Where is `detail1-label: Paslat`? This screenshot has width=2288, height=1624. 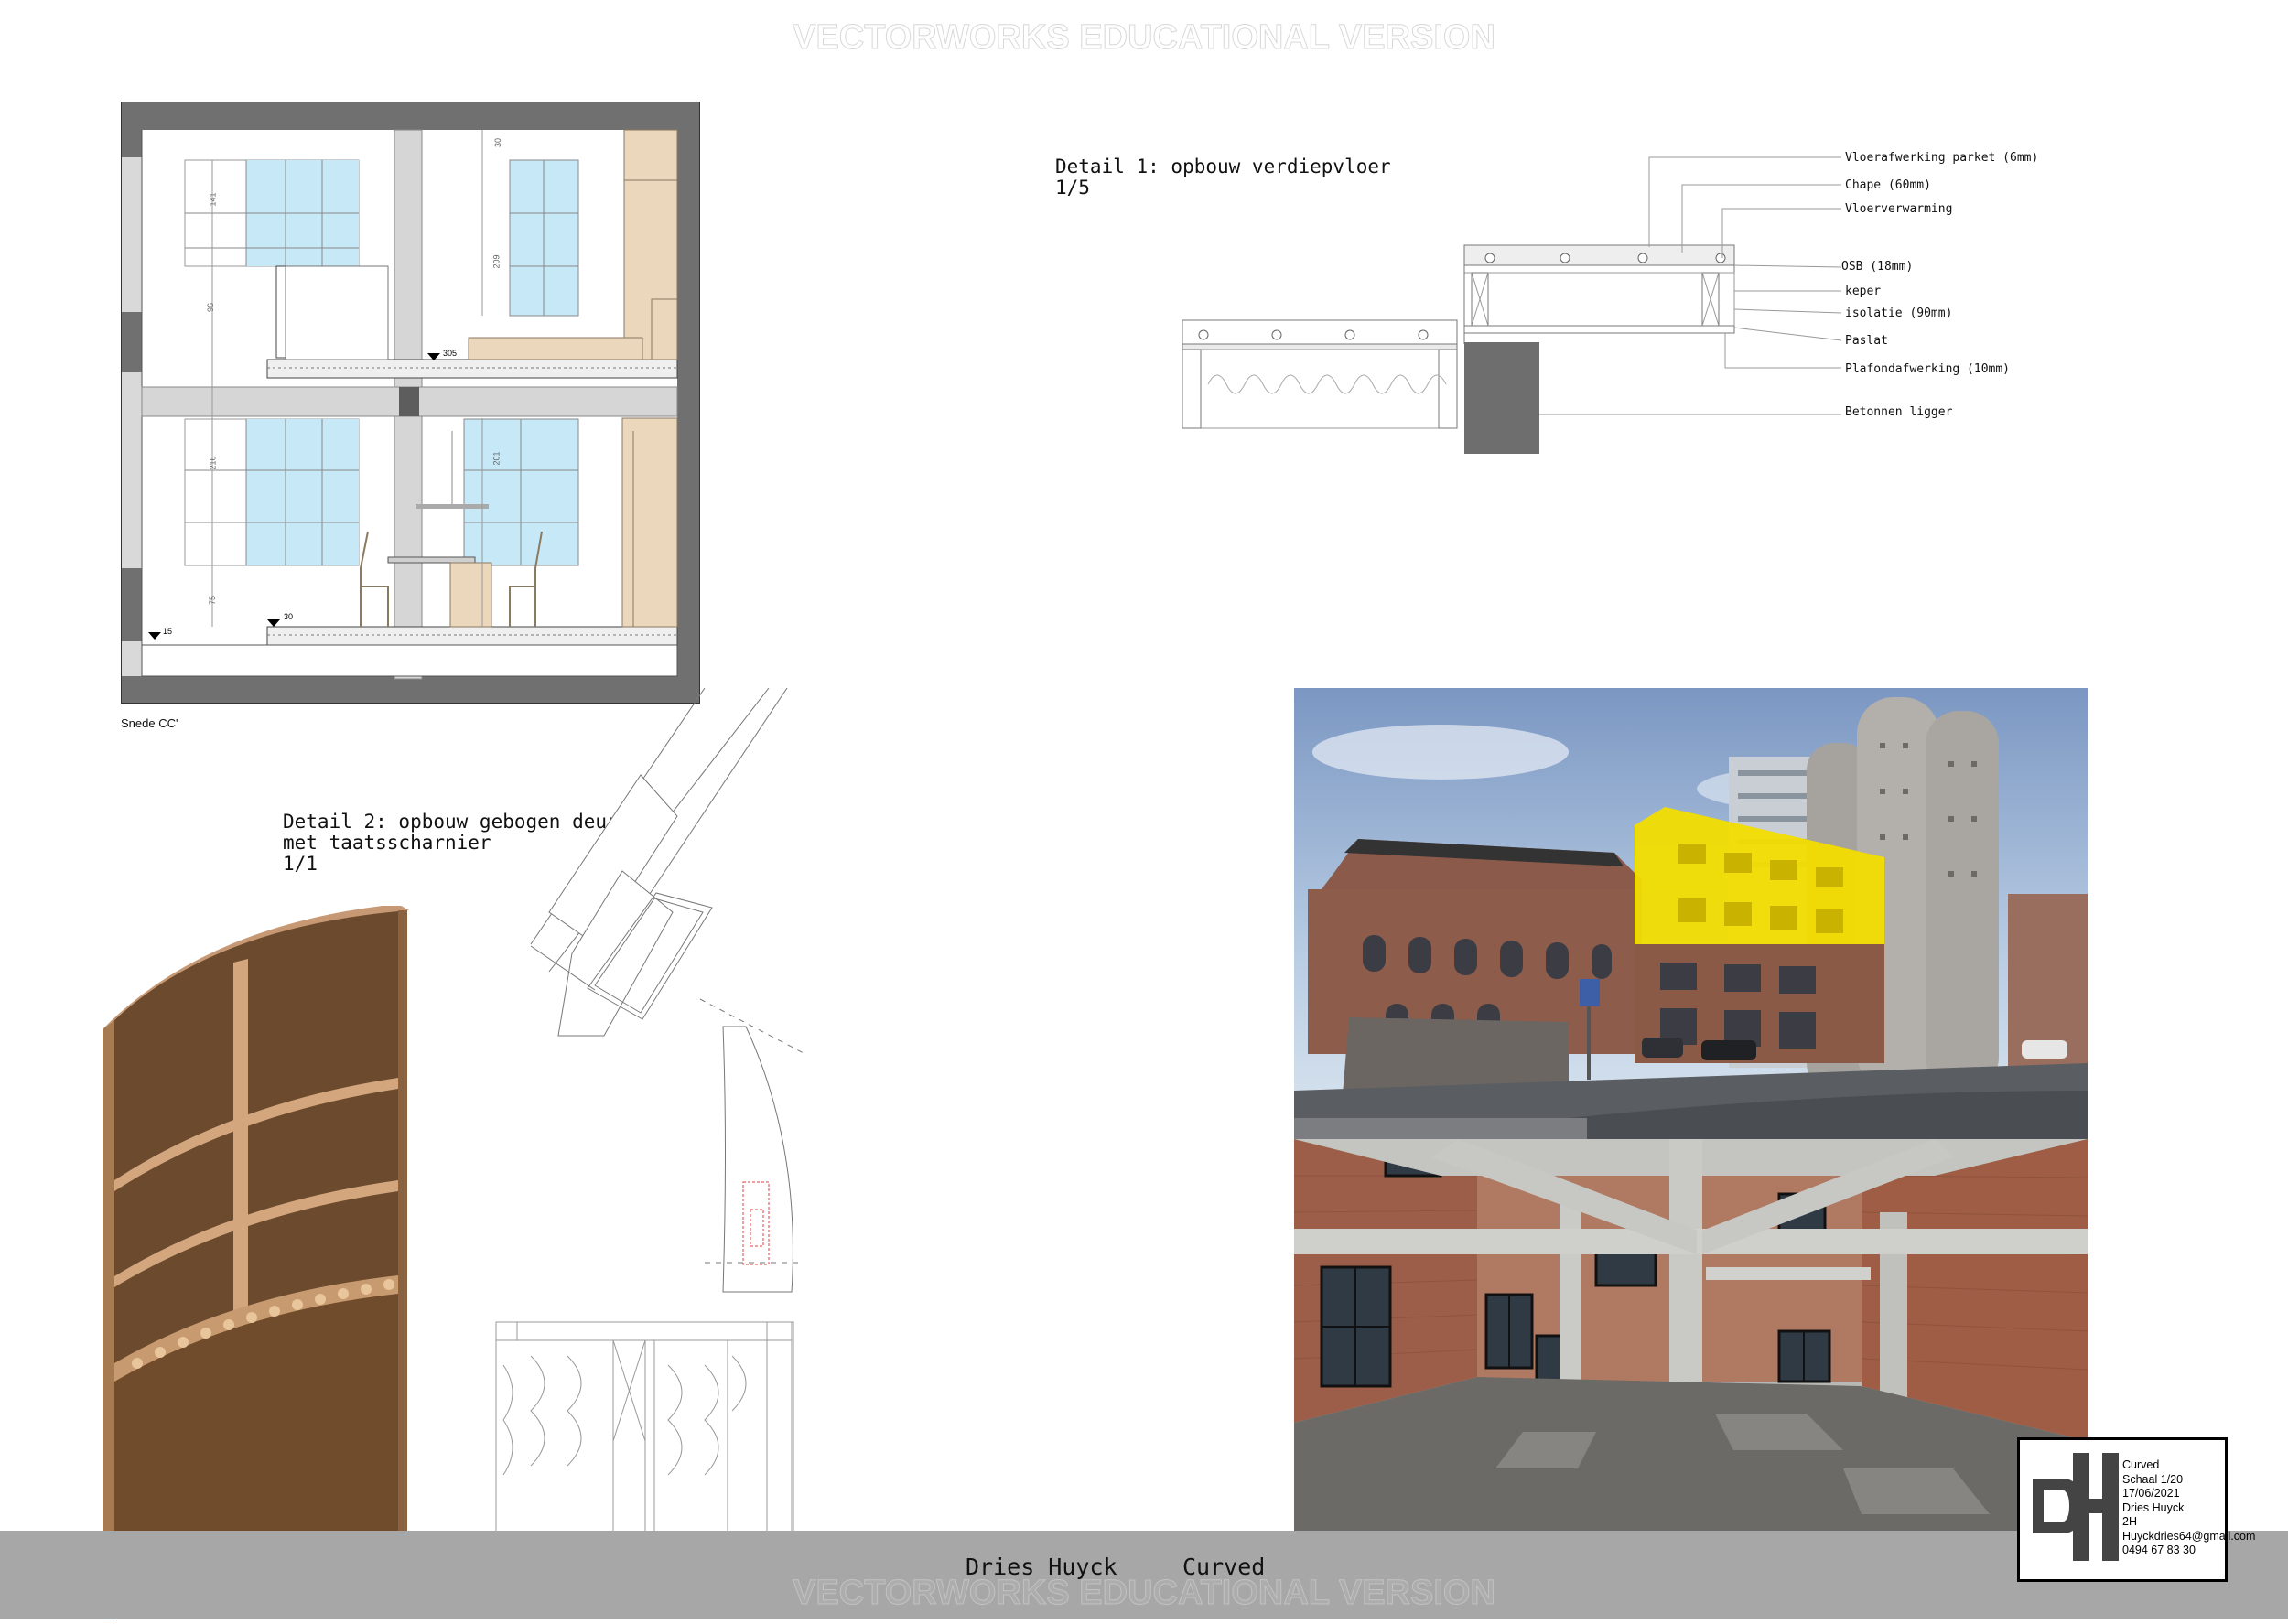 detail1-label: Paslat is located at coordinates (1867, 341).